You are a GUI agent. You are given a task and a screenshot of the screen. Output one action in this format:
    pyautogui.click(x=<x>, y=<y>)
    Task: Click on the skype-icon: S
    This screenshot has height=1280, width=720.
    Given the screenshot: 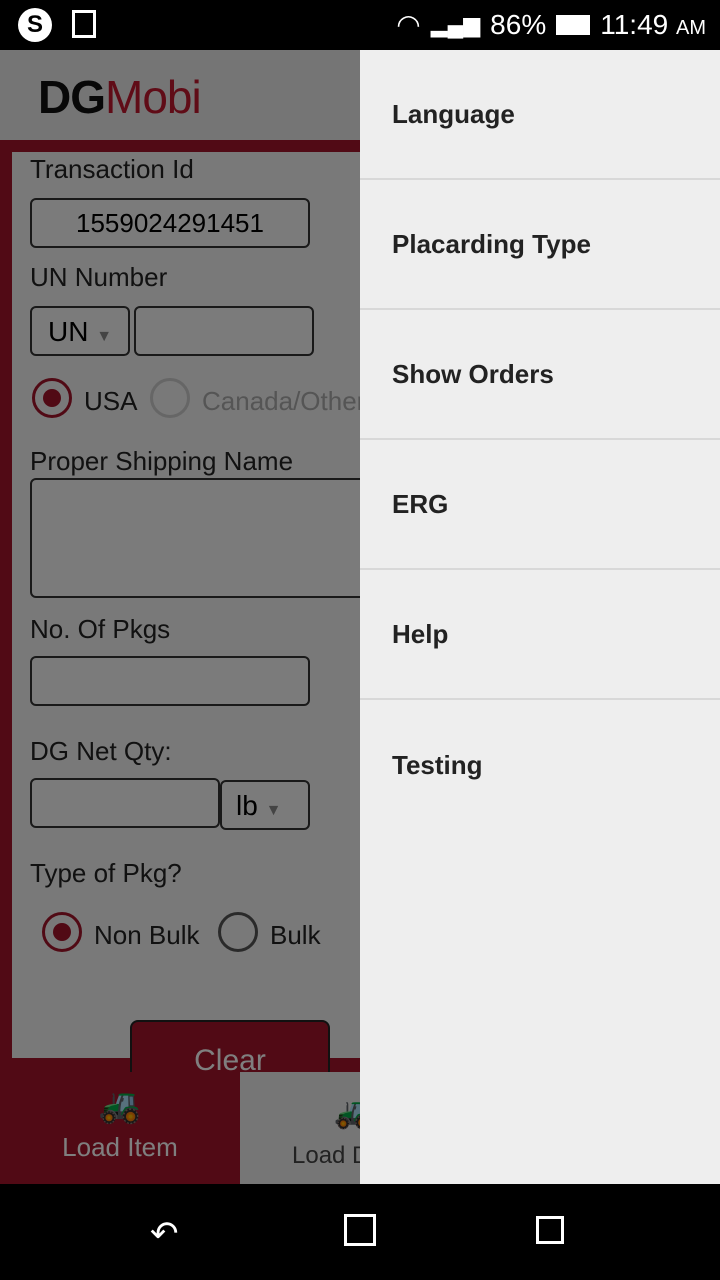 What is the action you would take?
    pyautogui.click(x=35, y=25)
    